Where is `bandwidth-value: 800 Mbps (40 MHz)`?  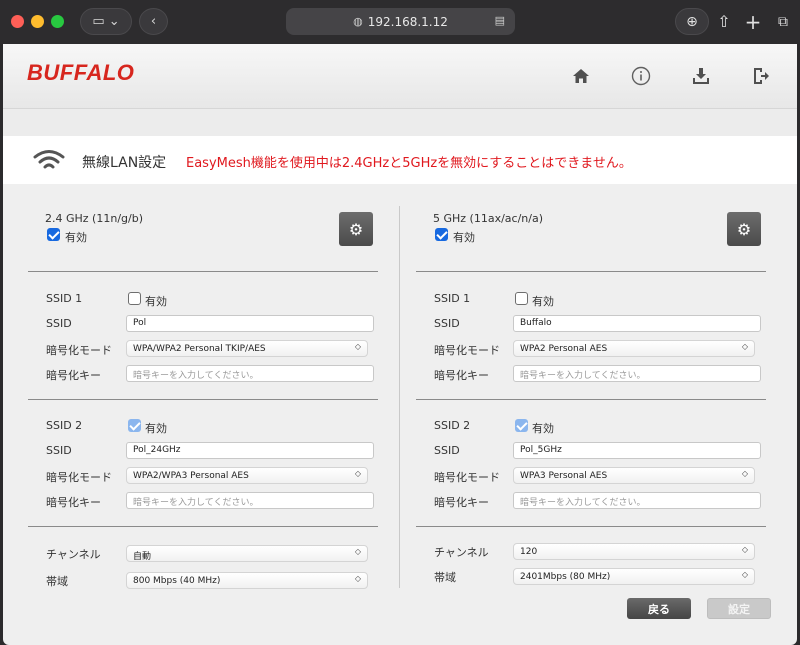 bandwidth-value: 800 Mbps (40 MHz) is located at coordinates (177, 581).